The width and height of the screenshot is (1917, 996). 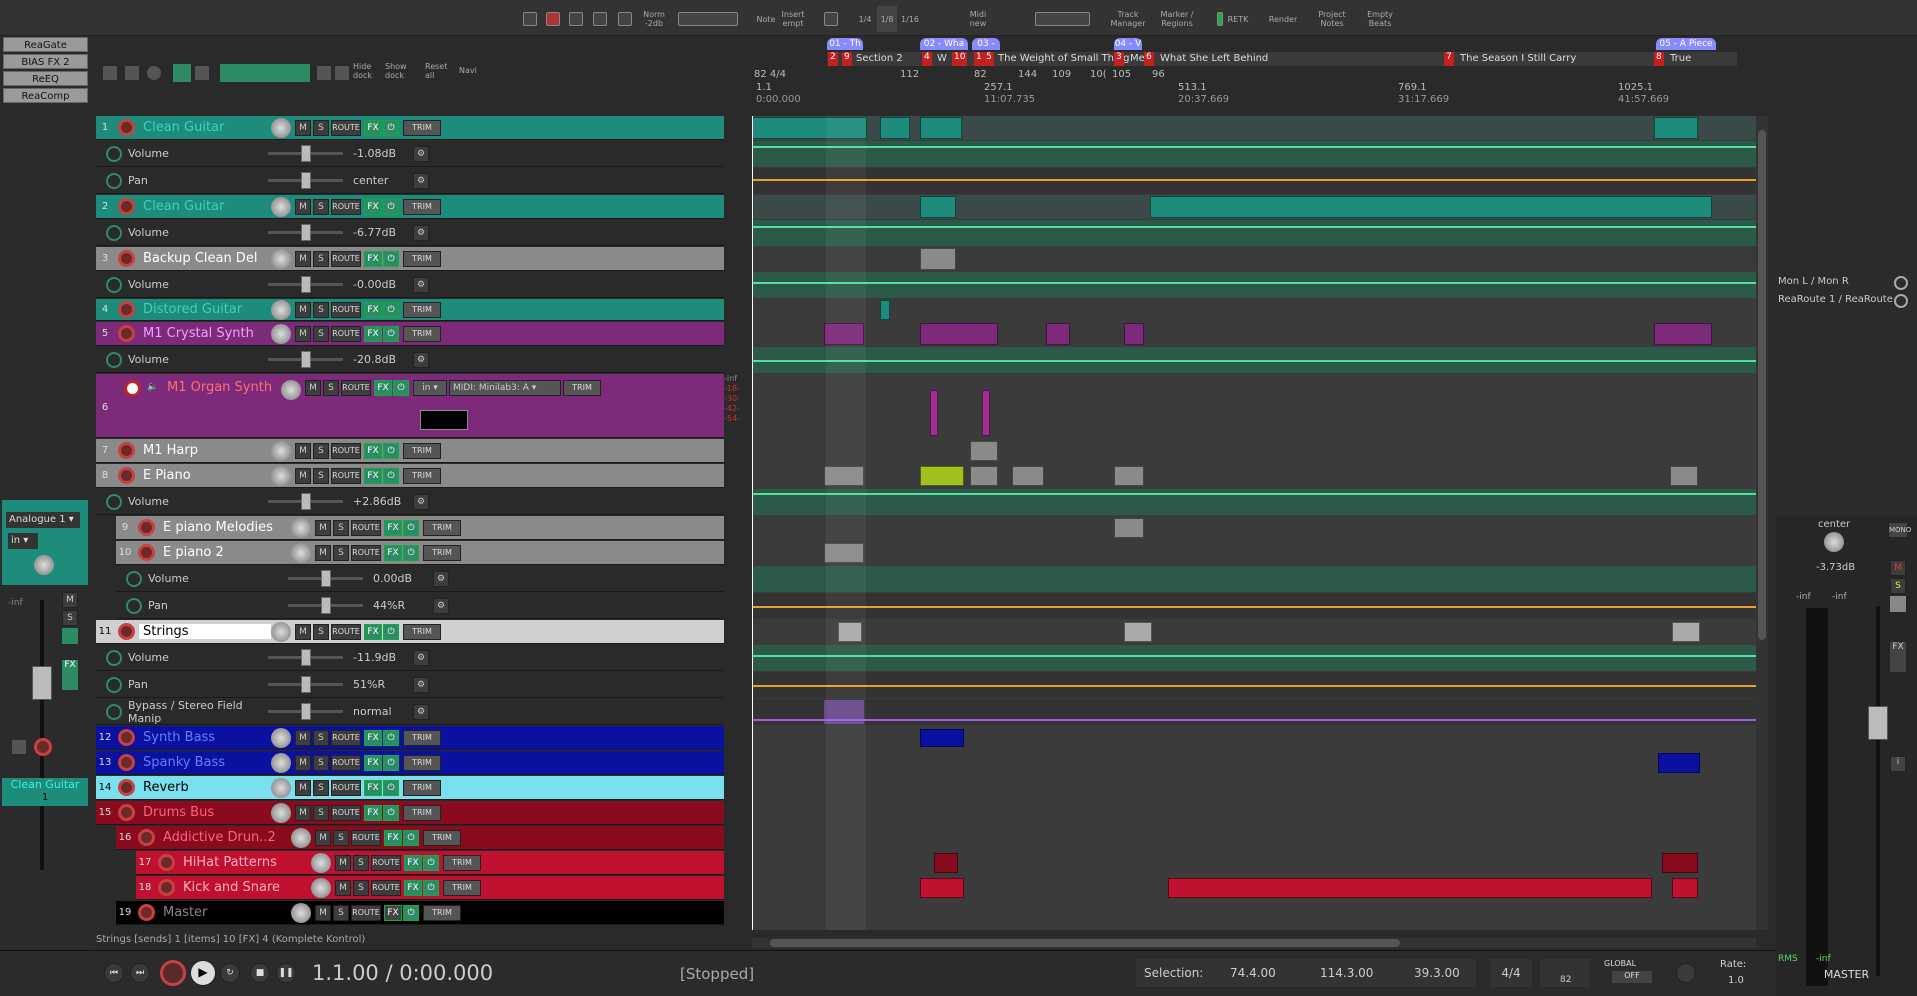 I want to click on track-17: 17 HiHat Patterns MS ROUTE FX ⏻ TRIM, so click(x=430, y=863).